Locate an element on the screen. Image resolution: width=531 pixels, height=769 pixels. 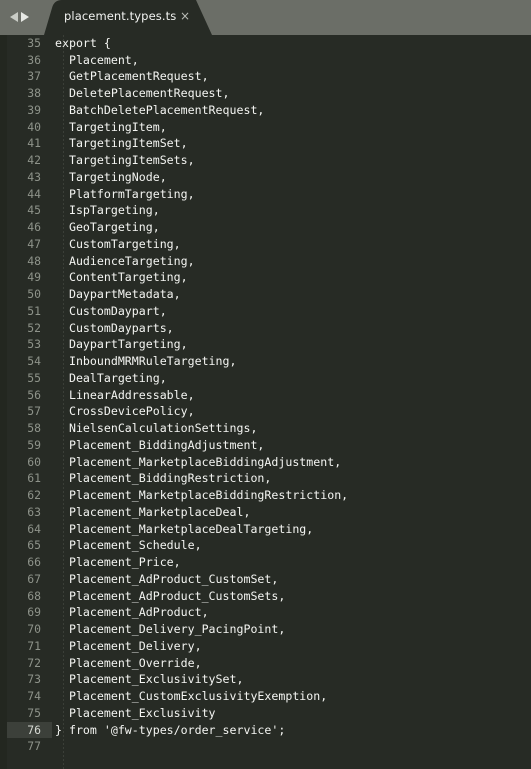
code-line: 76} from '@fw-types/order_service'; is located at coordinates (265, 730).